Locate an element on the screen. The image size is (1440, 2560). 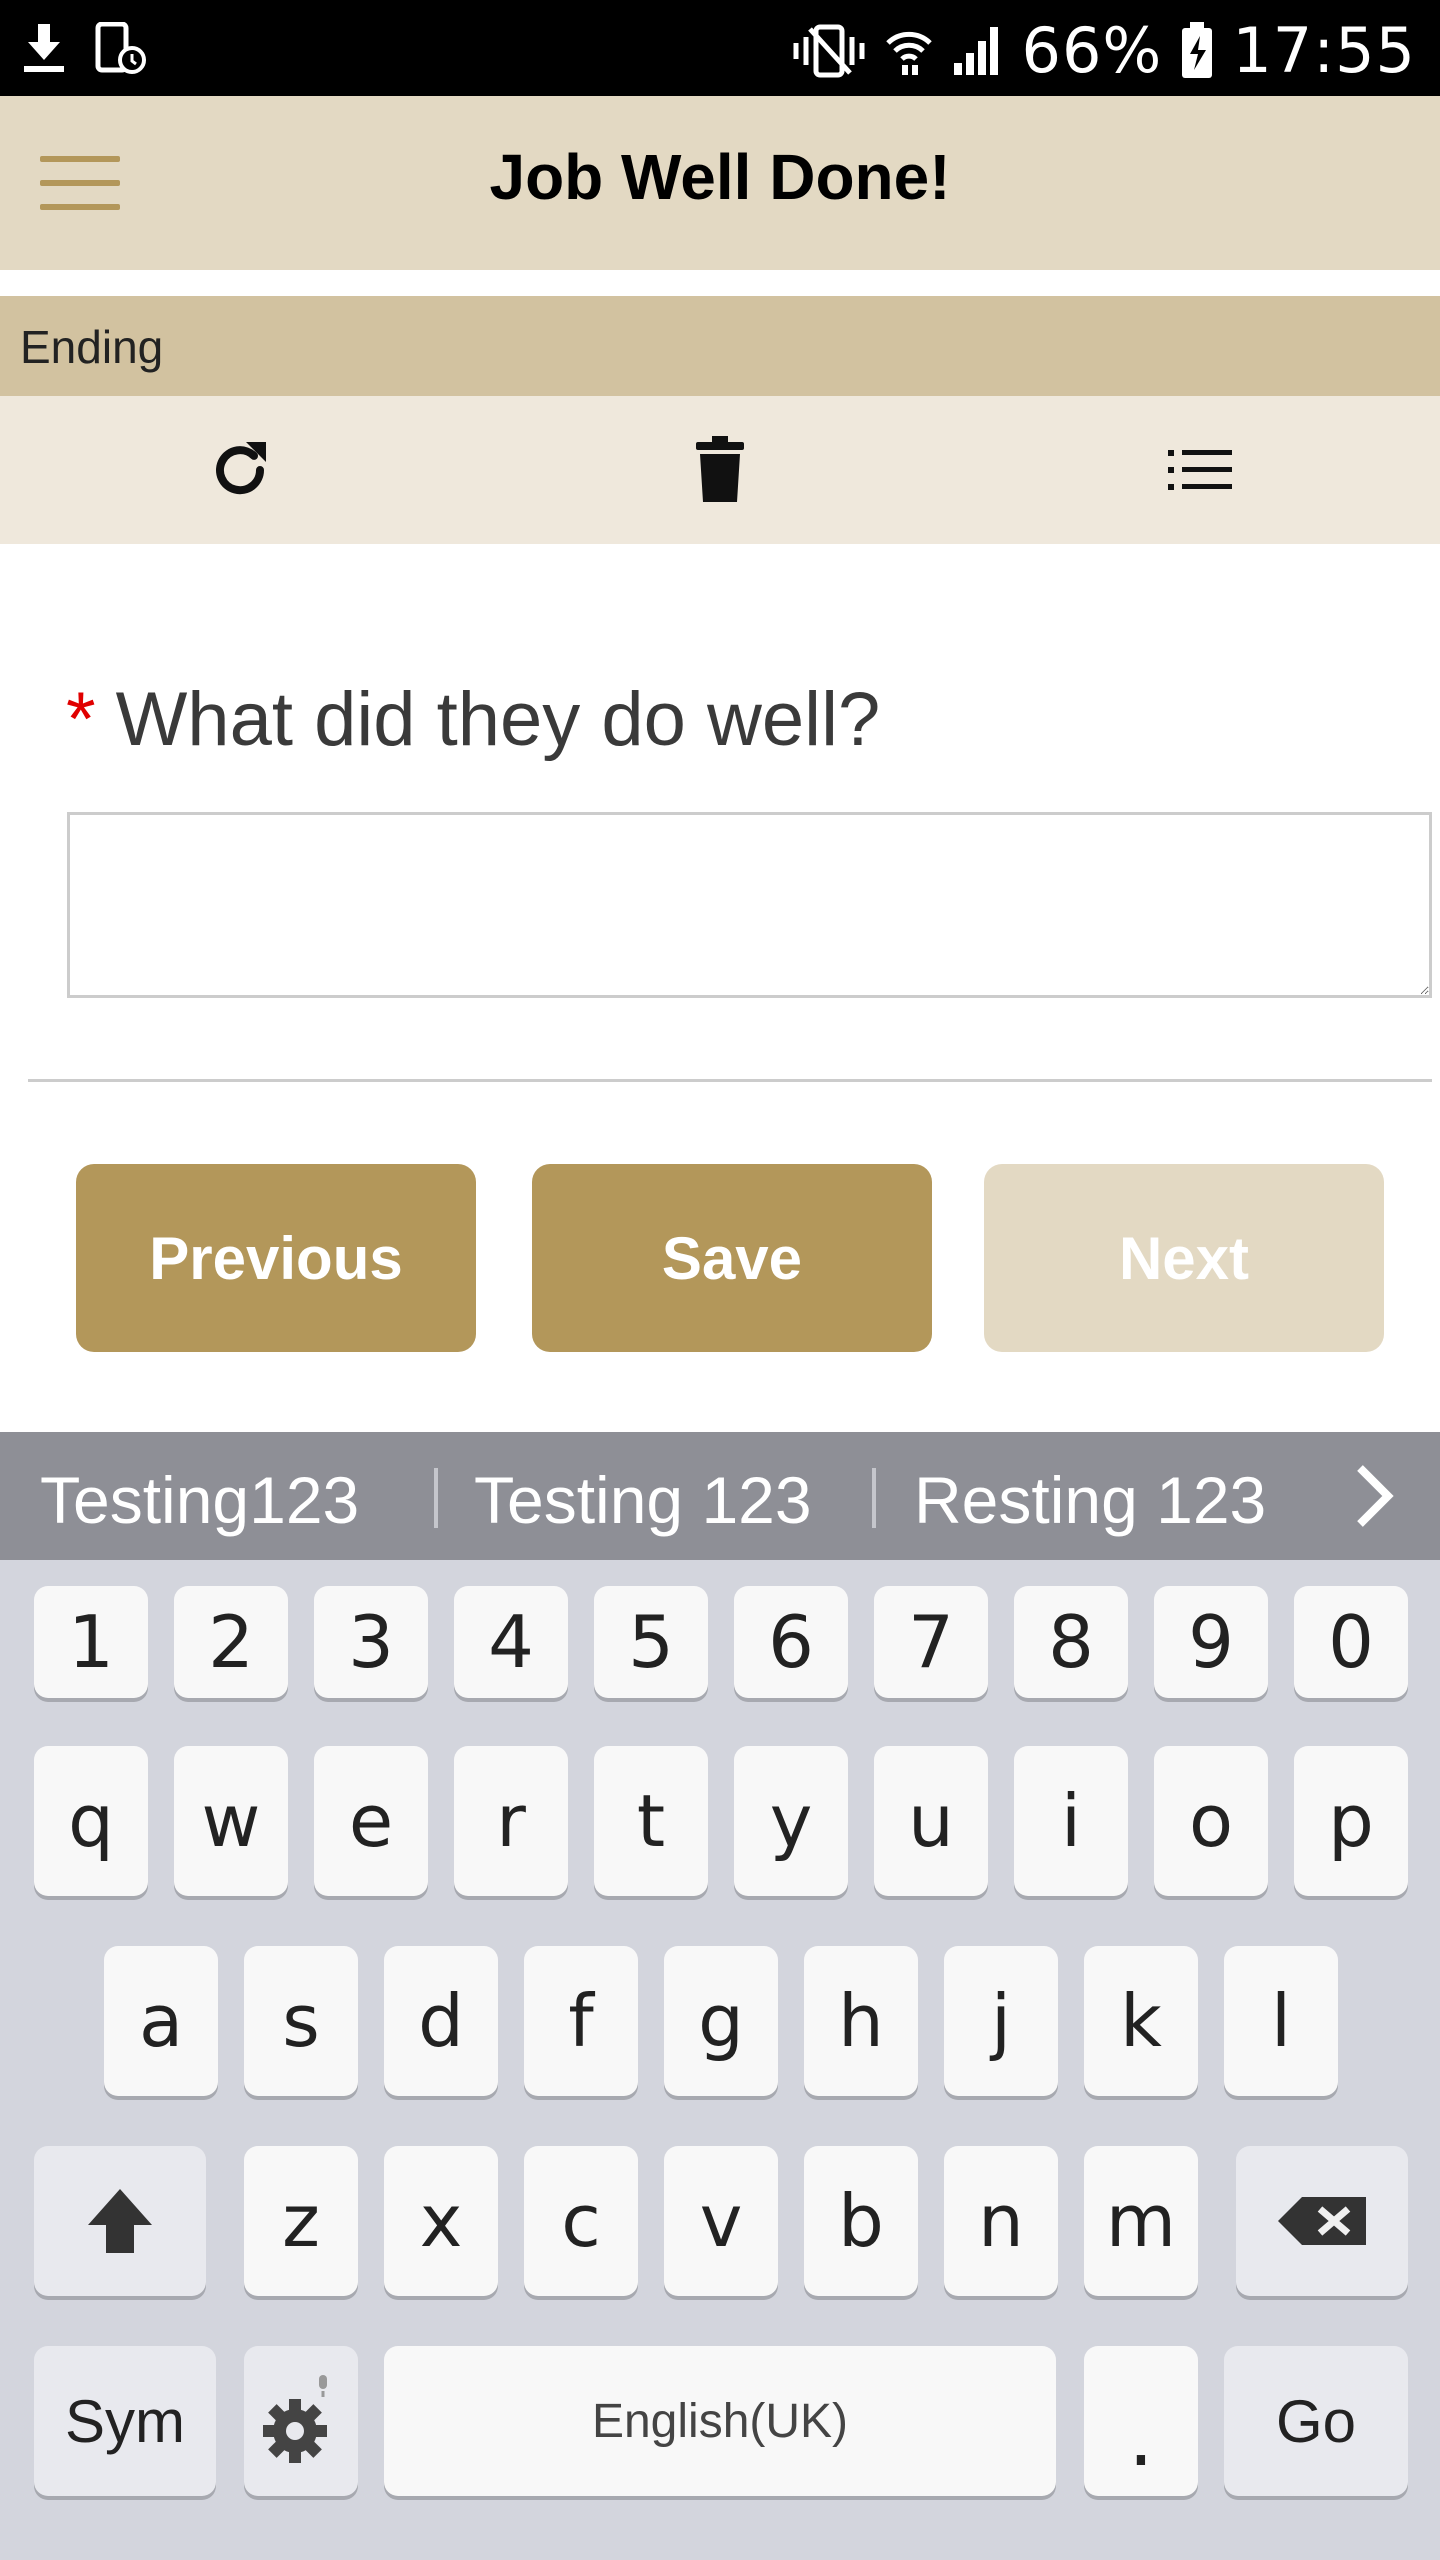
sym-key: Sym is located at coordinates (125, 2421).